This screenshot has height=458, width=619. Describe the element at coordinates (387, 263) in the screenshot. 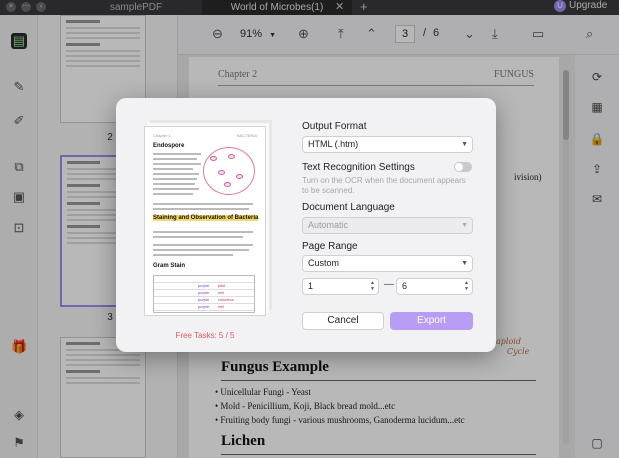

I see `page-range-select: Custom ▼` at that location.